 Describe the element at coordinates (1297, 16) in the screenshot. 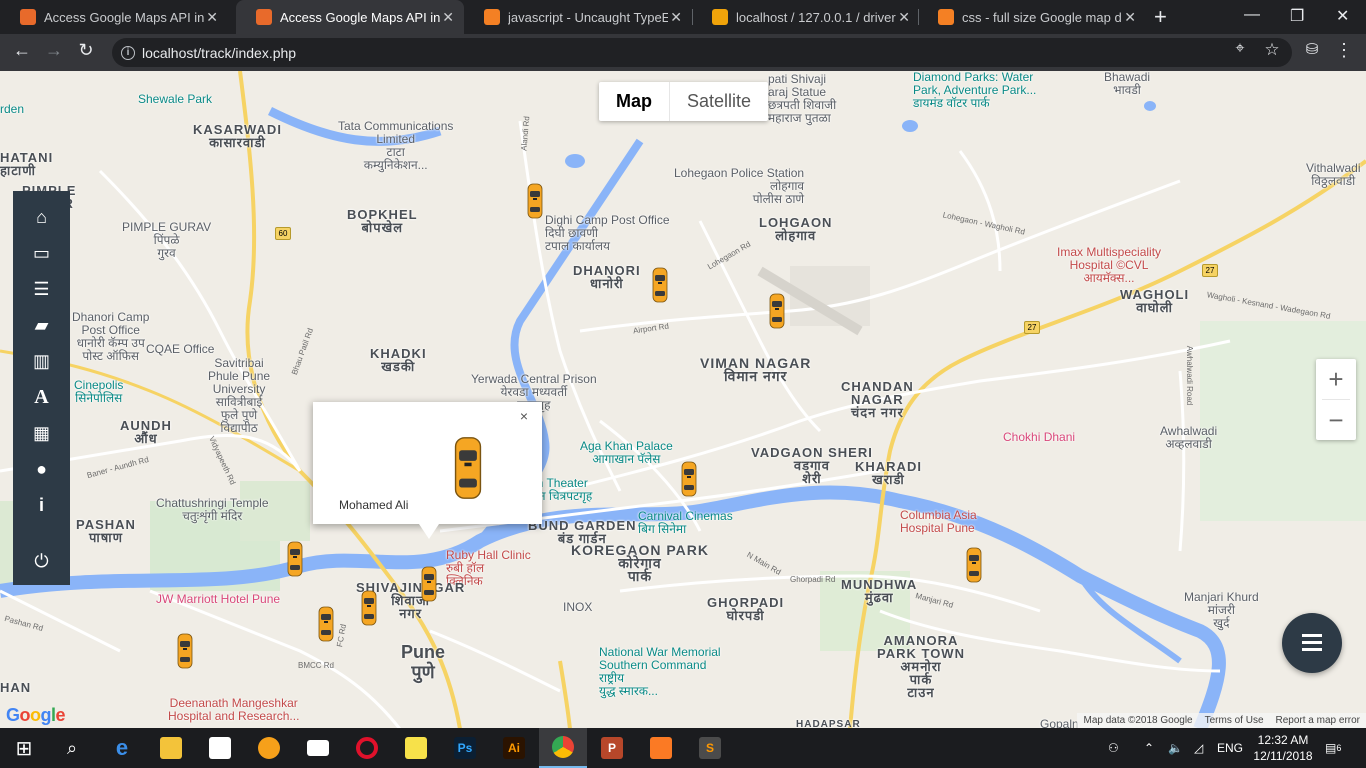

I see `restore-icon: ❐` at that location.